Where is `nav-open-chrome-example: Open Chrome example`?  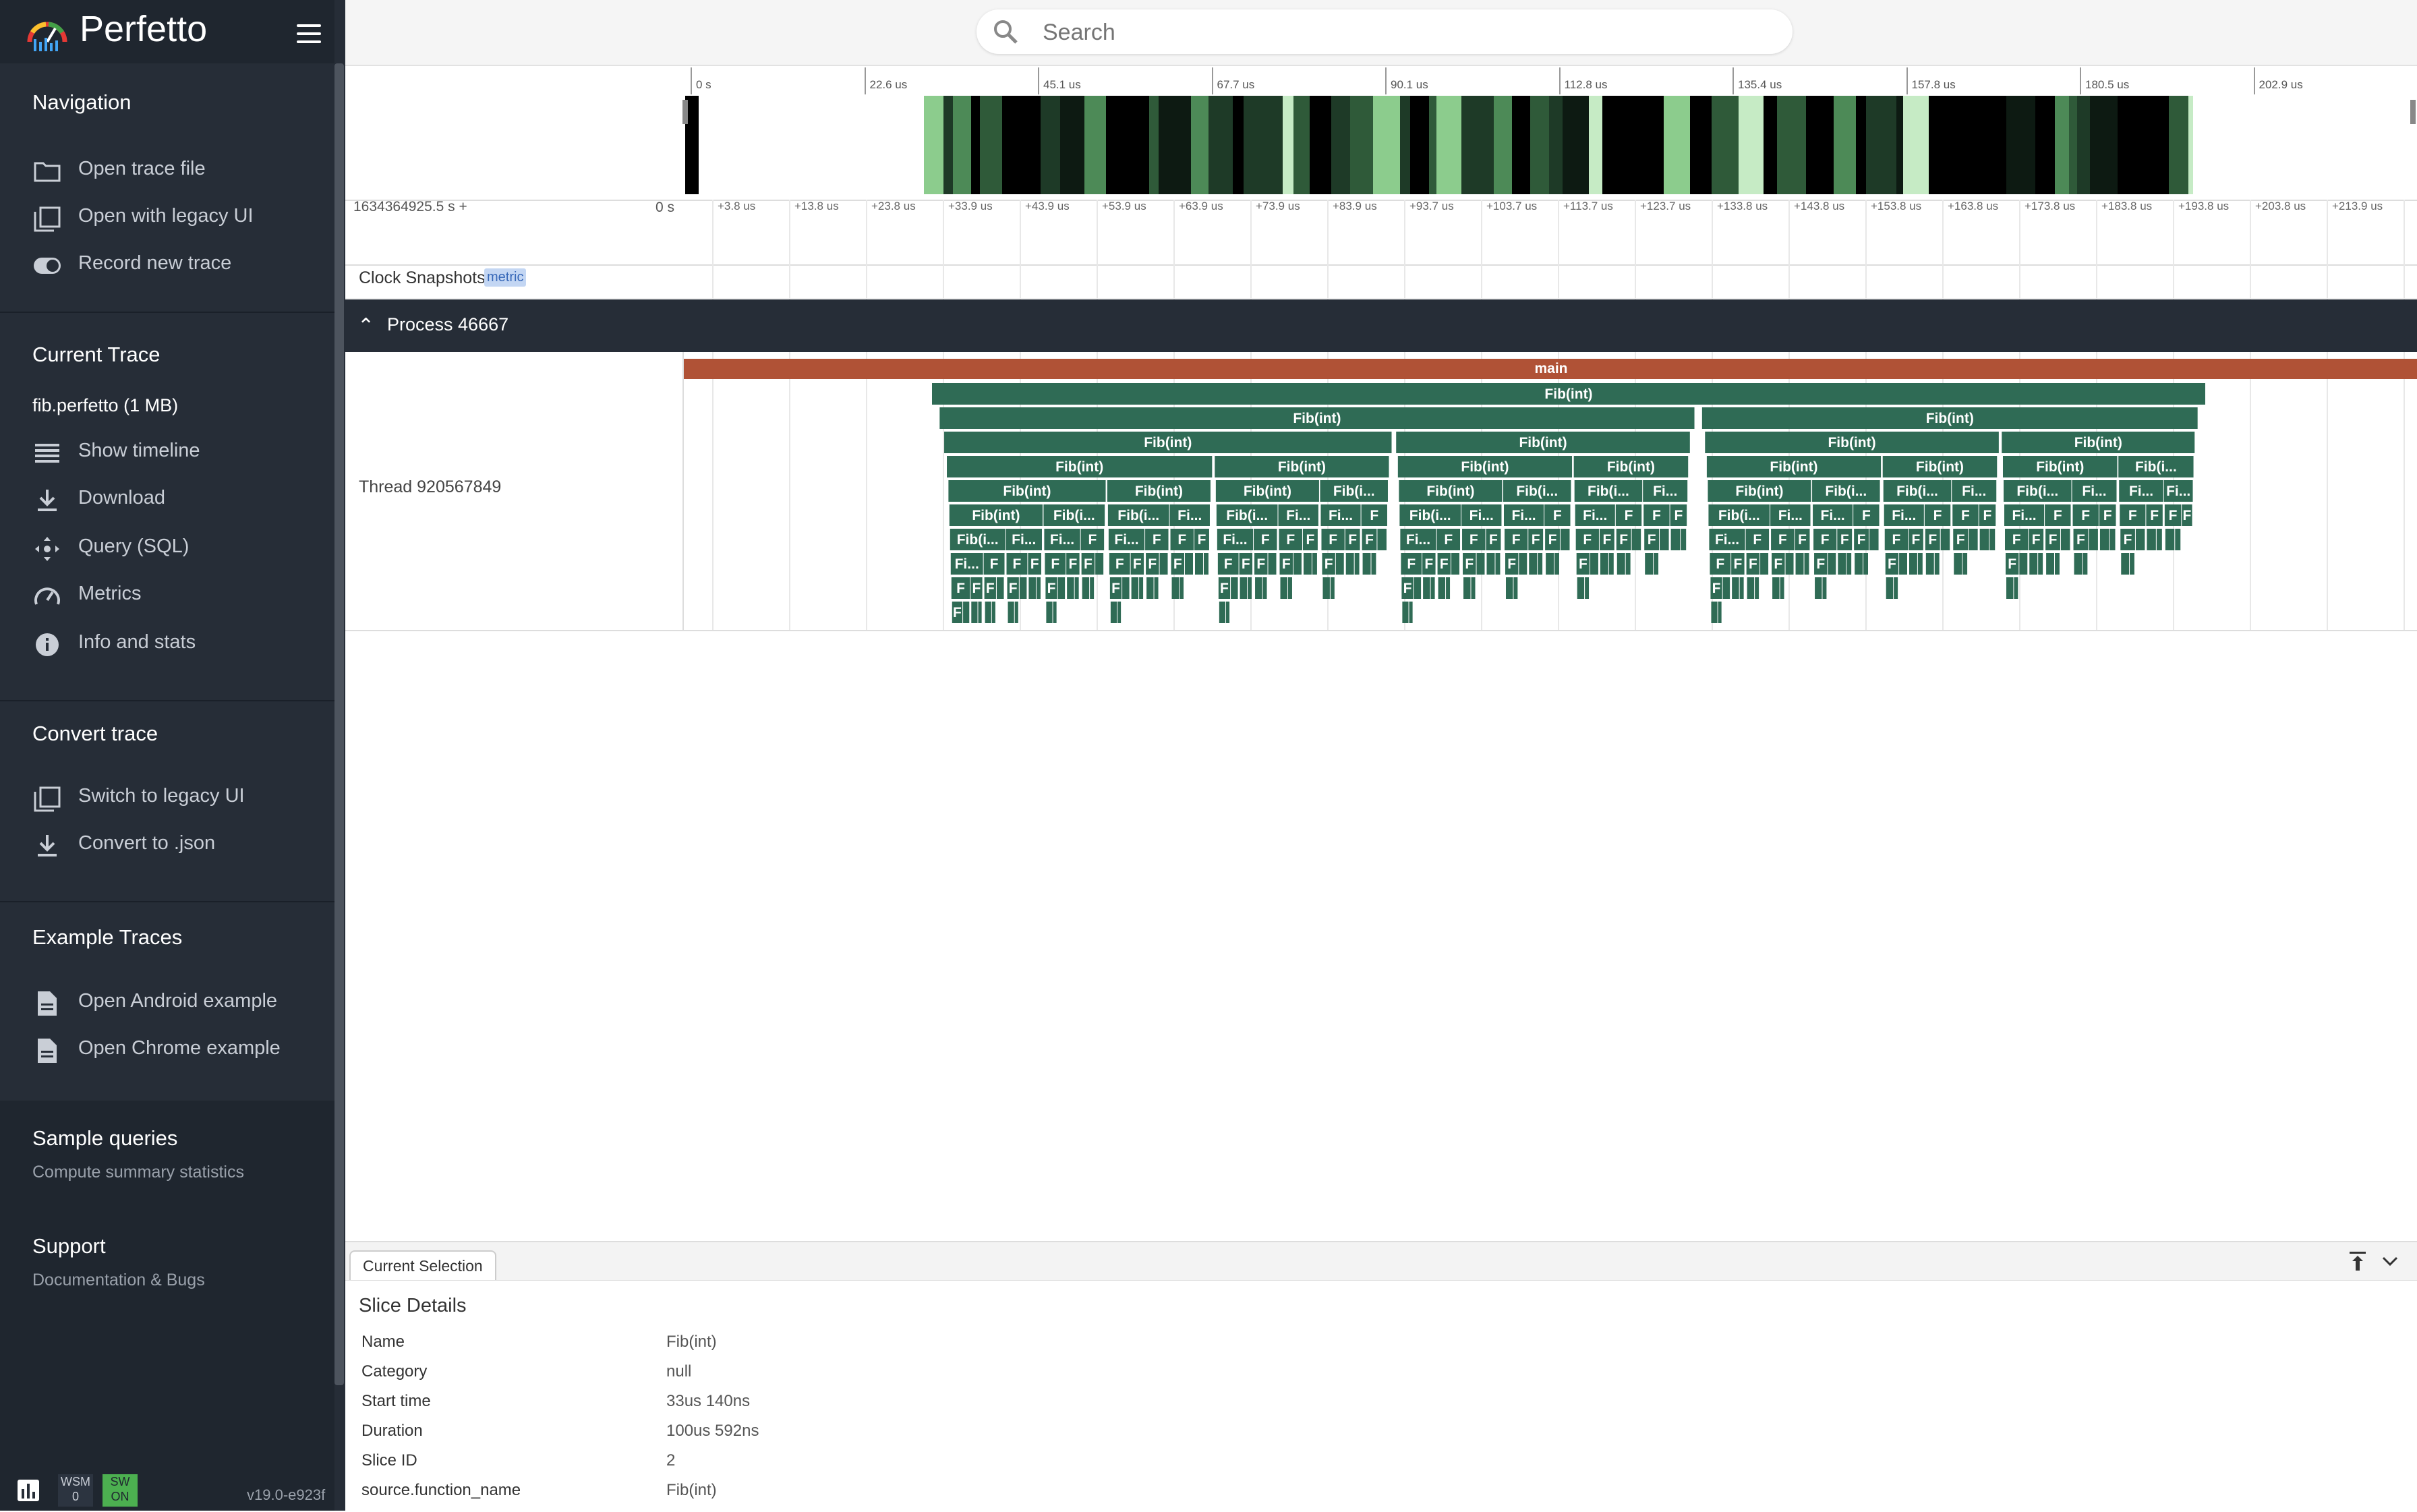 nav-open-chrome-example: Open Chrome example is located at coordinates (180, 1049).